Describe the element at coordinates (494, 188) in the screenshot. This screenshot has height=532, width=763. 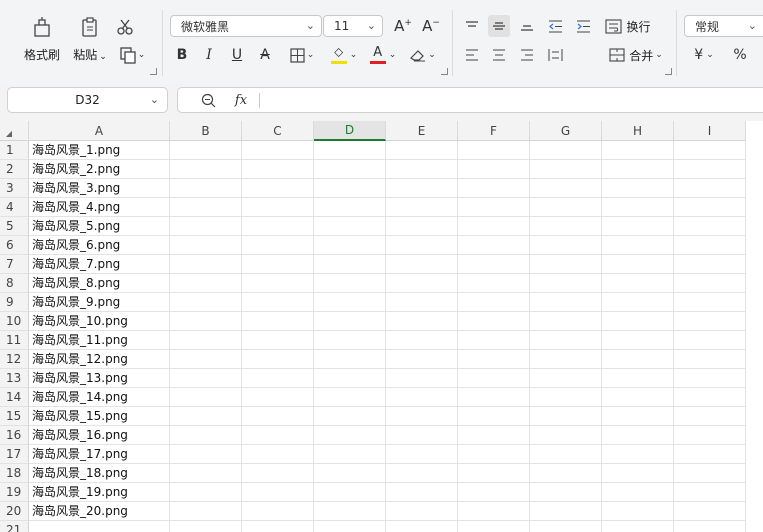
I see `cell-f3` at that location.